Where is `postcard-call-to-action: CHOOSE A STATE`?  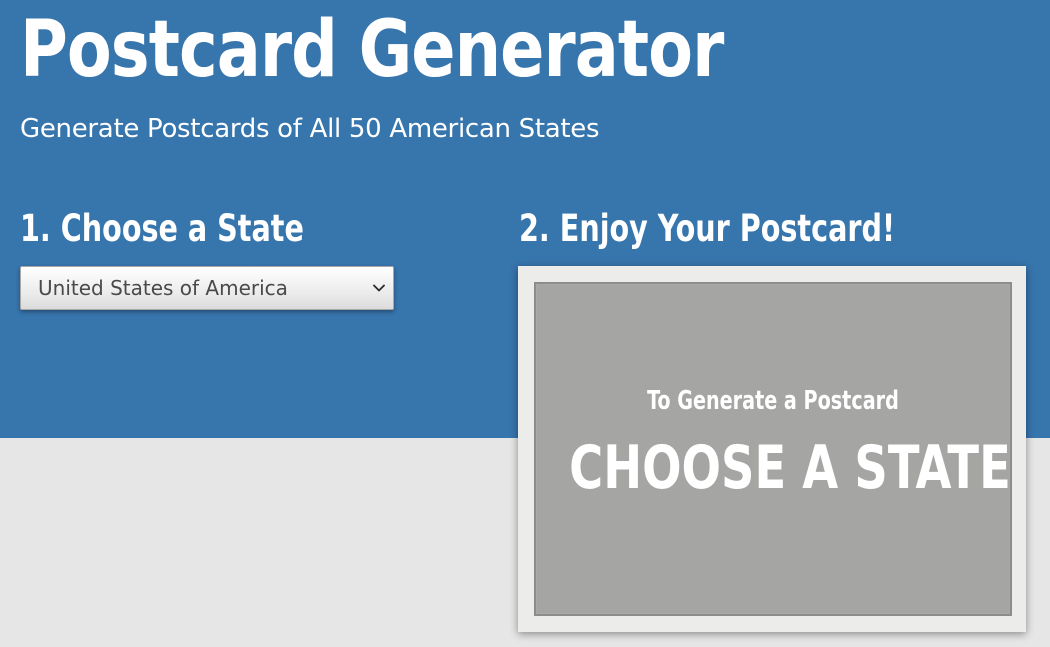 postcard-call-to-action: CHOOSE A STATE is located at coordinates (790, 468).